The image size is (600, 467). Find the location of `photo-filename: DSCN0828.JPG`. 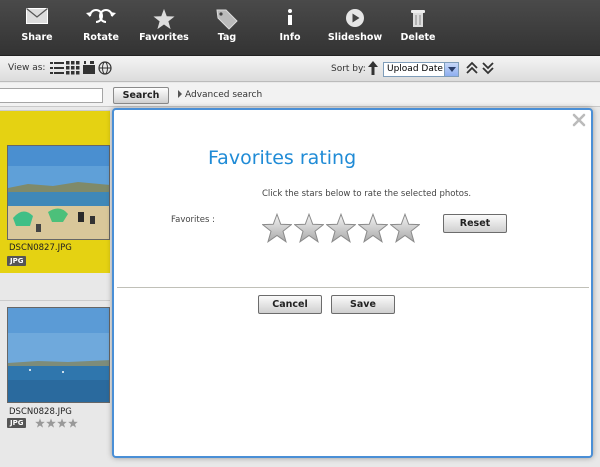

photo-filename: DSCN0828.JPG is located at coordinates (40, 412).